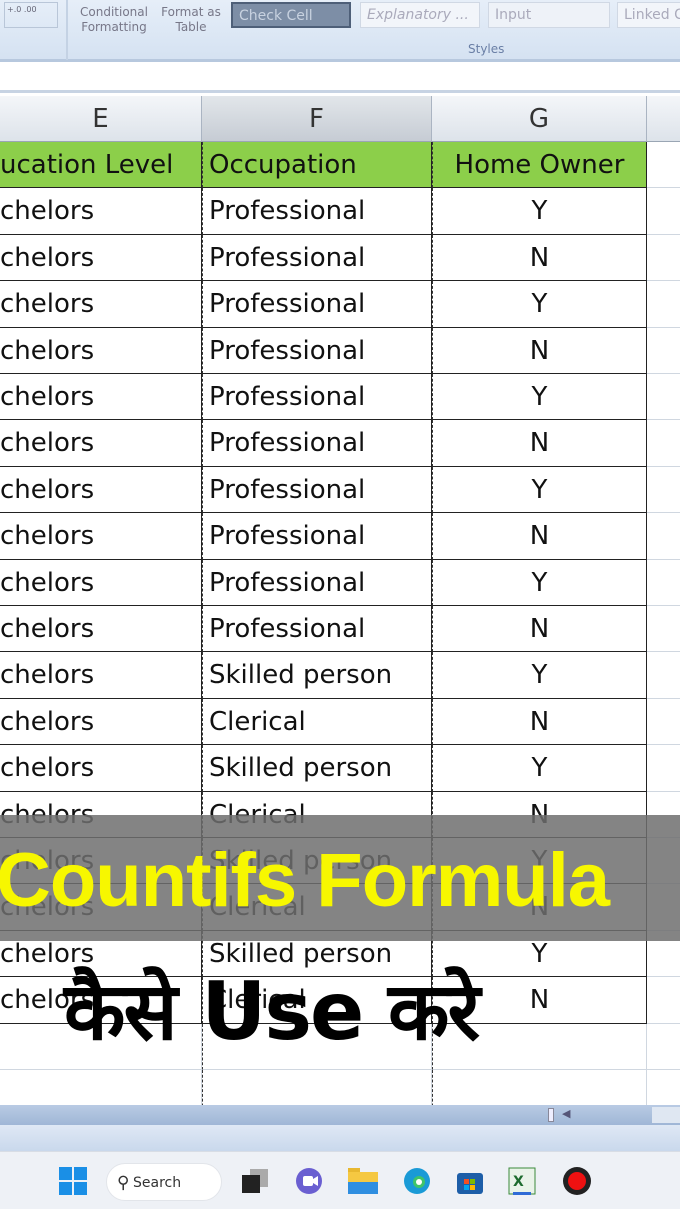 This screenshot has height=1209, width=680. Describe the element at coordinates (340, 79) in the screenshot. I see `formula-bar` at that location.